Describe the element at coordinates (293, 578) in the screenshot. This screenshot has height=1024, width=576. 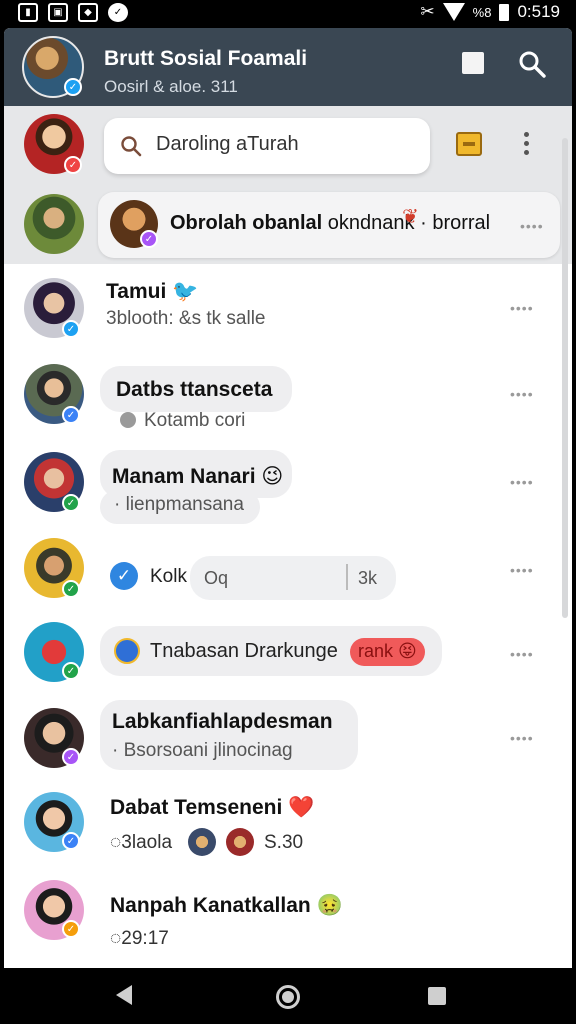
I see `reply-field: Oq 3k` at that location.